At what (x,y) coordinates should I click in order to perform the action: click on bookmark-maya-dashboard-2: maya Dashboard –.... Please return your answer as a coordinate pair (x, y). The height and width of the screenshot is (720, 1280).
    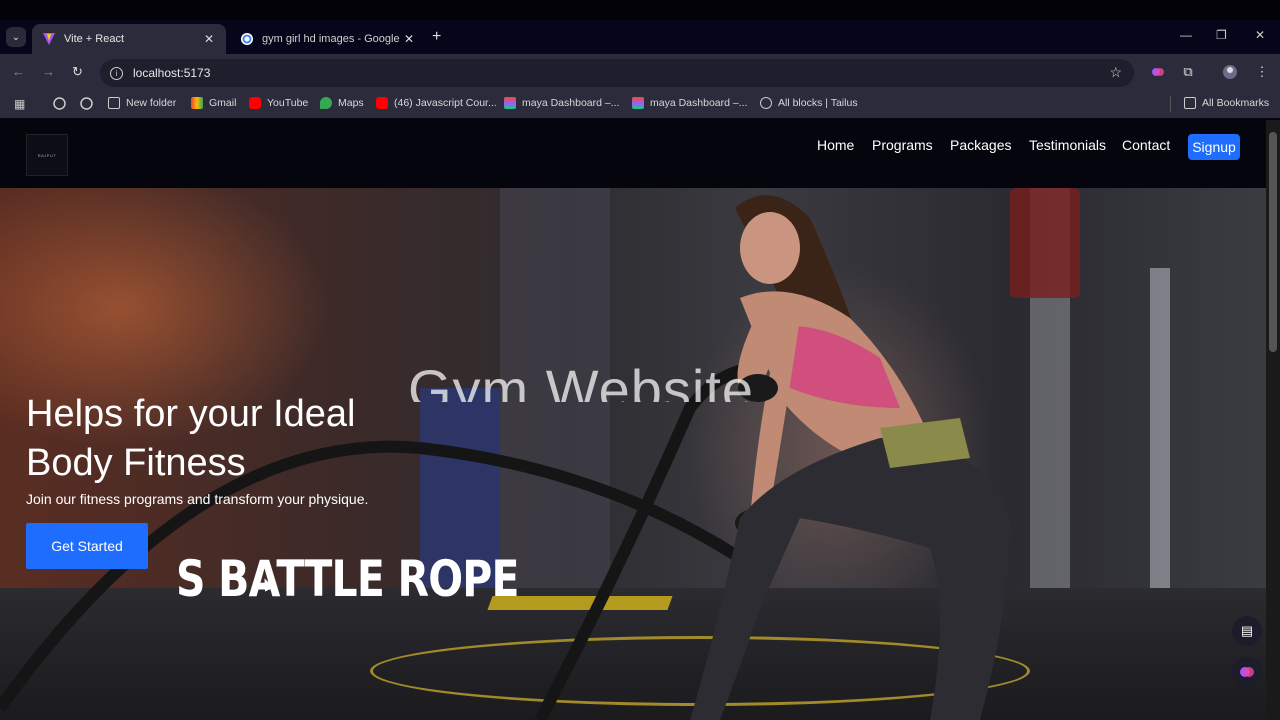
    Looking at the image, I should click on (689, 103).